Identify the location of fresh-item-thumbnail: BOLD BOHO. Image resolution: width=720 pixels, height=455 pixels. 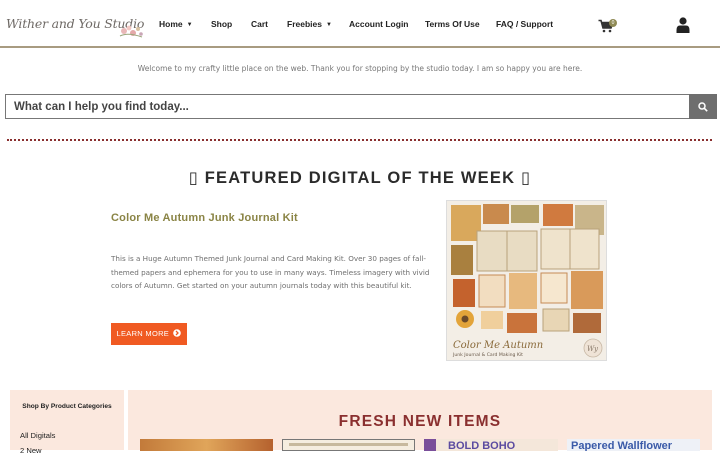
(491, 445).